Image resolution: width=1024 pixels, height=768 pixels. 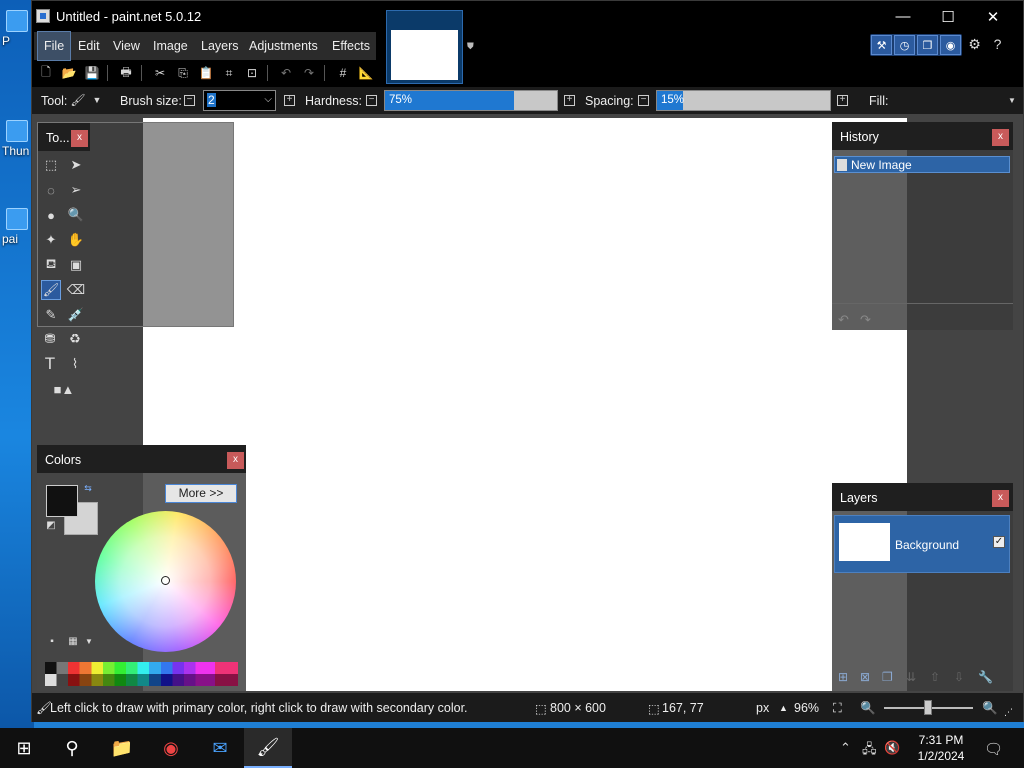 What do you see at coordinates (783, 708) in the screenshot?
I see `units-chevron-up-icon: ▲` at bounding box center [783, 708].